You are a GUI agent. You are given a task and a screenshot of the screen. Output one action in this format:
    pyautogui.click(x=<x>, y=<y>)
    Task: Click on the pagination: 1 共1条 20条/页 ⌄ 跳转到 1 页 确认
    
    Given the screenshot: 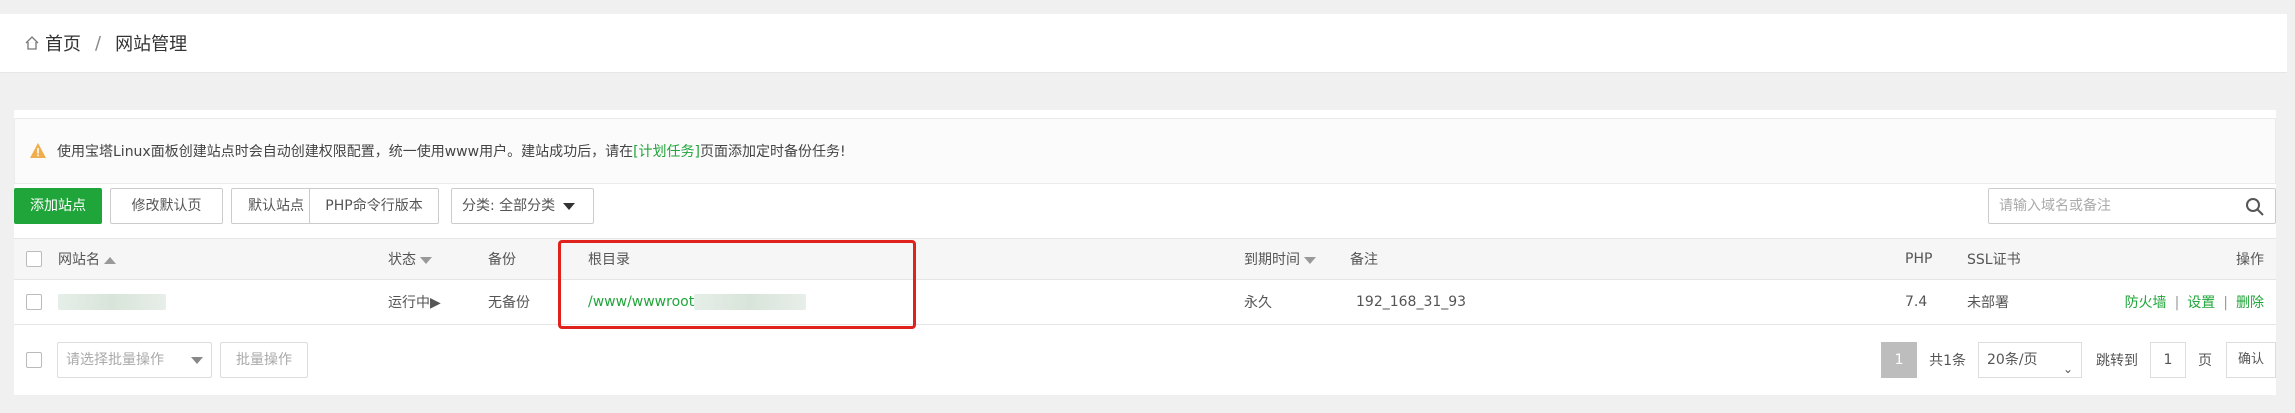 What is the action you would take?
    pyautogui.click(x=2078, y=360)
    